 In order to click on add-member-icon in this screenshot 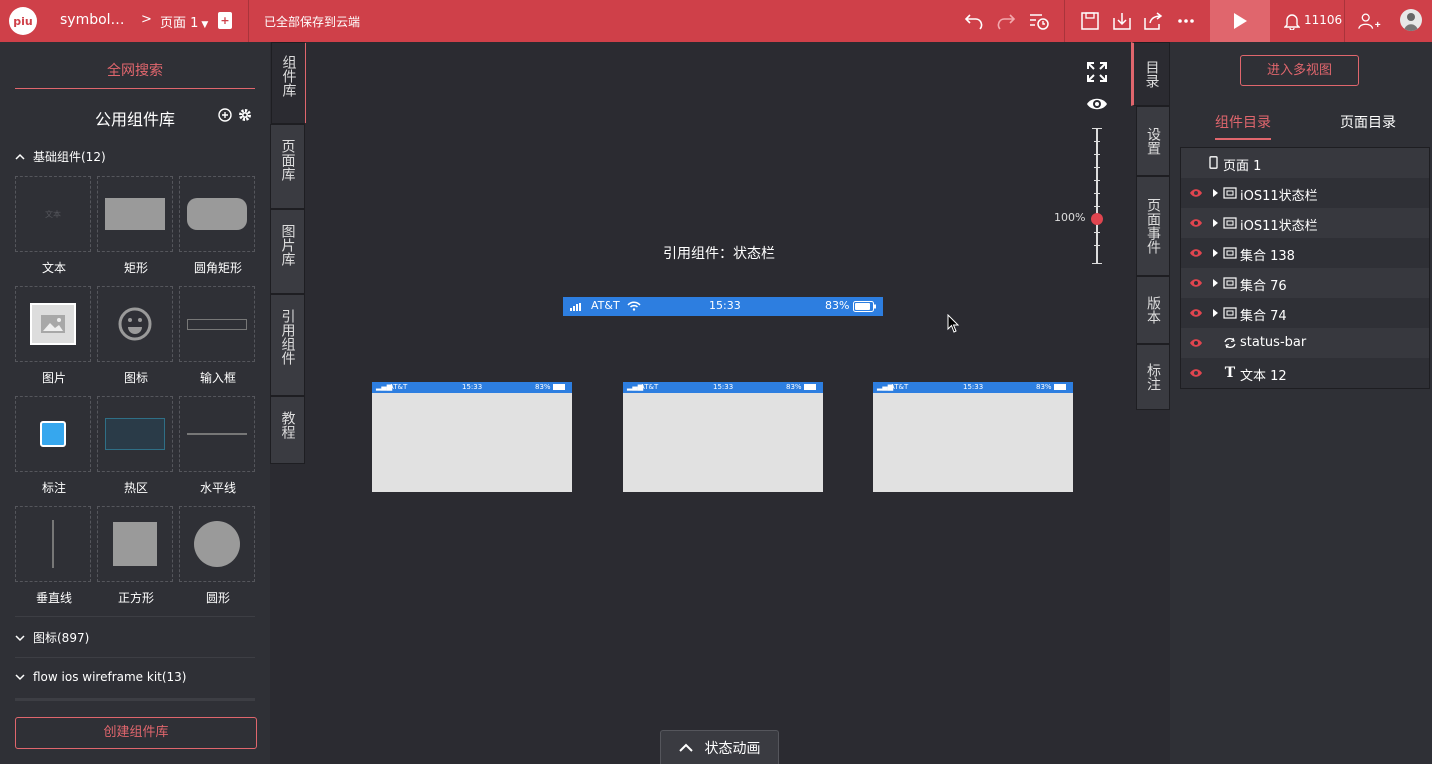, I will do `click(1370, 21)`.